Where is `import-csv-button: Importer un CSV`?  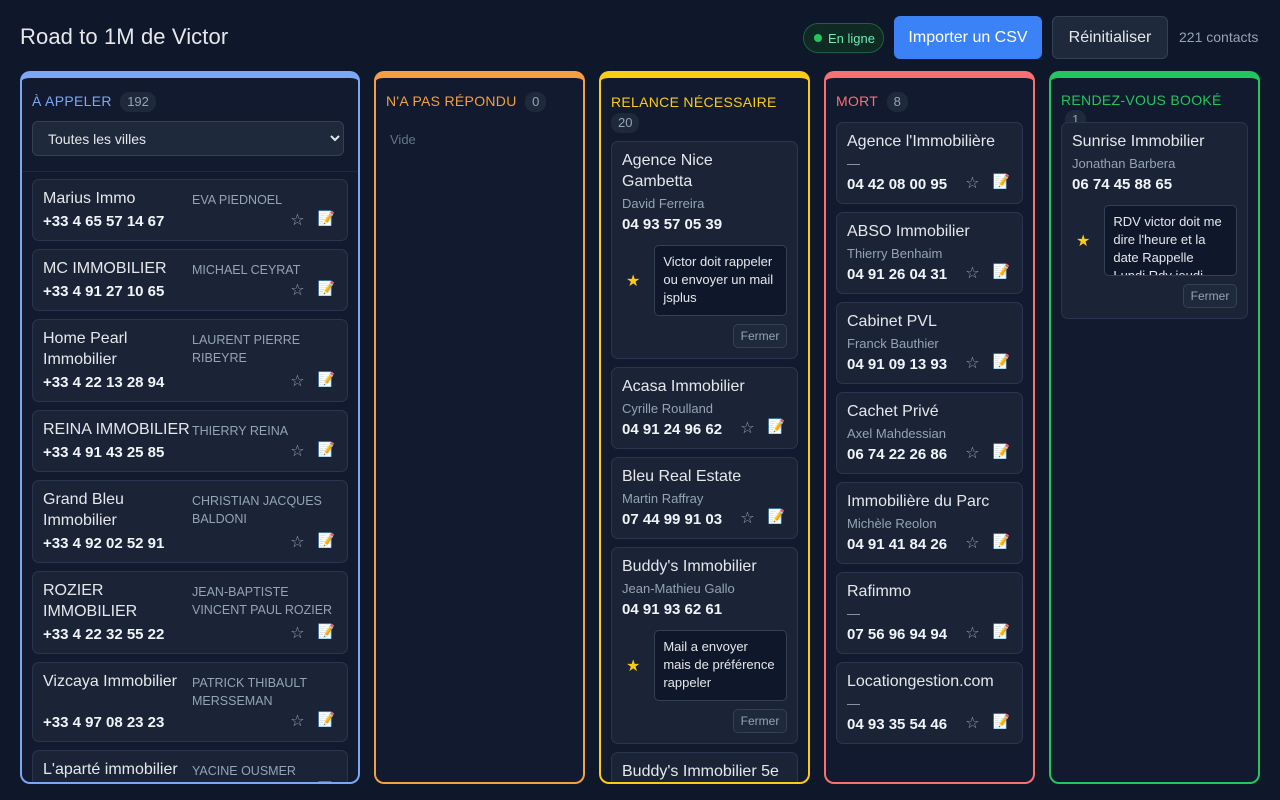 import-csv-button: Importer un CSV is located at coordinates (968, 37).